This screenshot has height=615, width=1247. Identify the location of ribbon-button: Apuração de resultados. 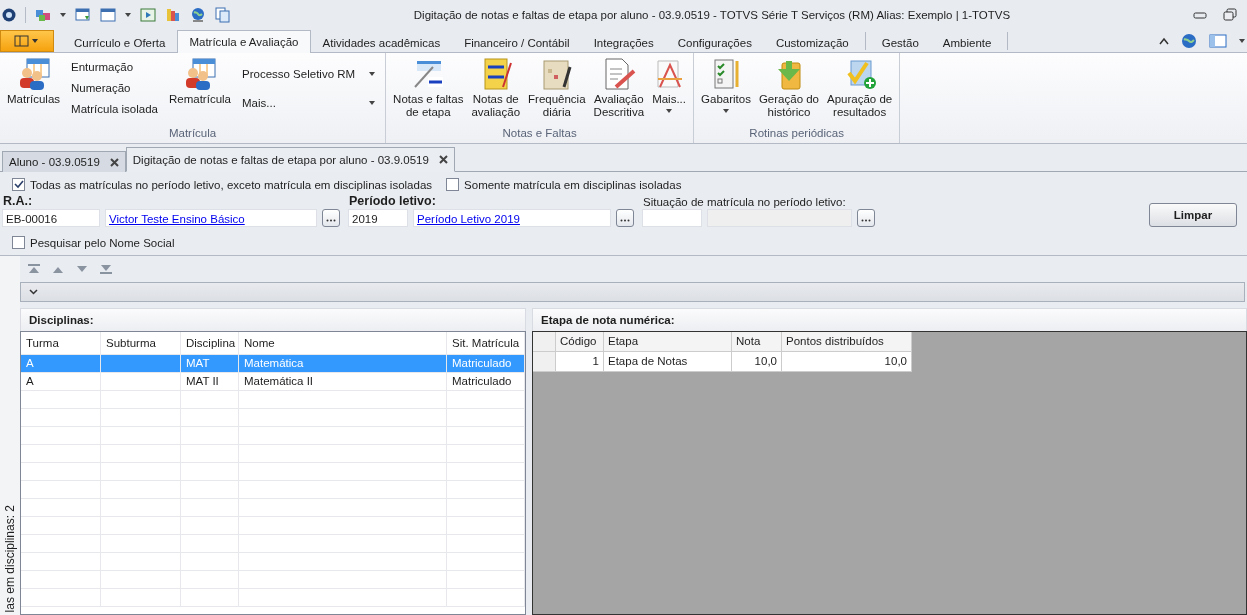
(860, 90).